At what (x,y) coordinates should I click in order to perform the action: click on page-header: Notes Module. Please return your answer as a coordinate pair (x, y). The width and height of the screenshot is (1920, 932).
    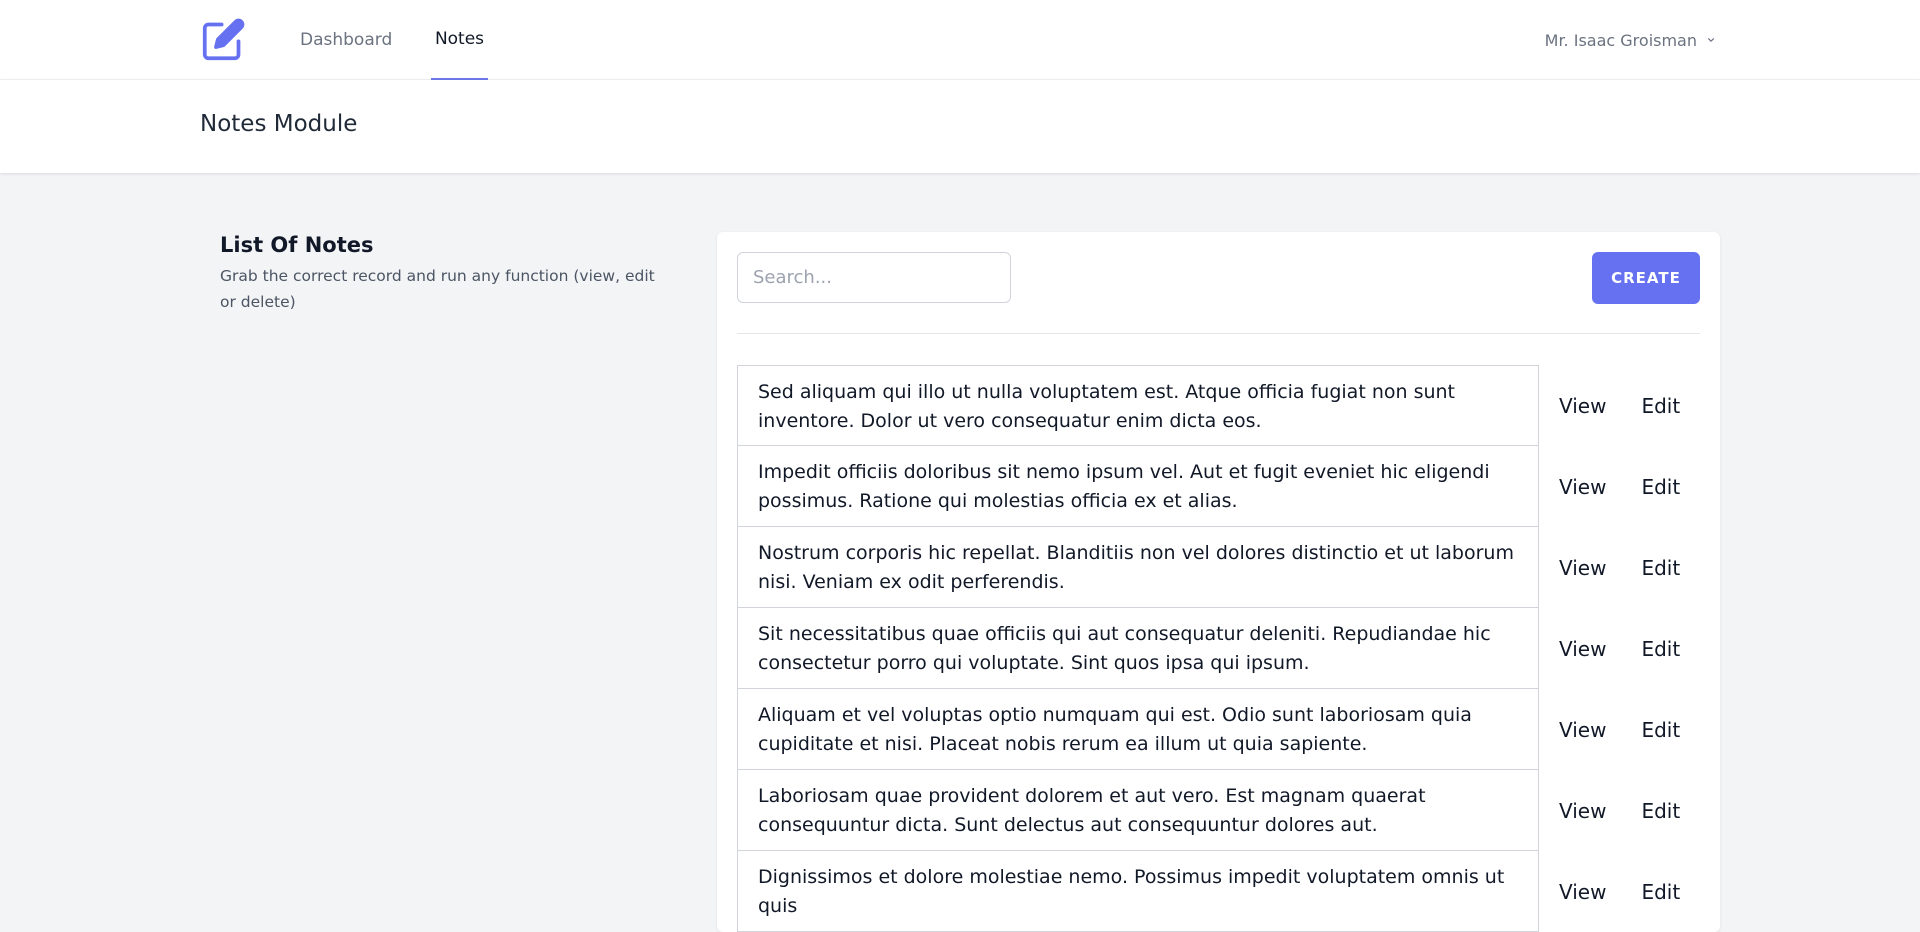
    Looking at the image, I should click on (960, 126).